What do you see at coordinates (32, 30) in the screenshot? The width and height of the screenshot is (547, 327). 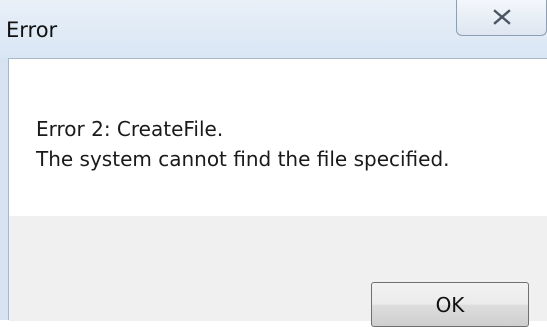 I see `window-title: Error` at bounding box center [32, 30].